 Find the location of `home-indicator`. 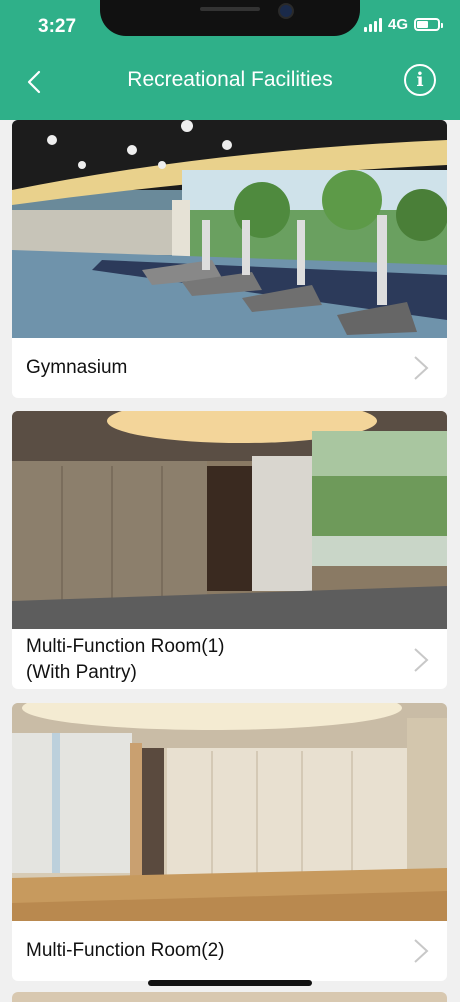

home-indicator is located at coordinates (230, 983).